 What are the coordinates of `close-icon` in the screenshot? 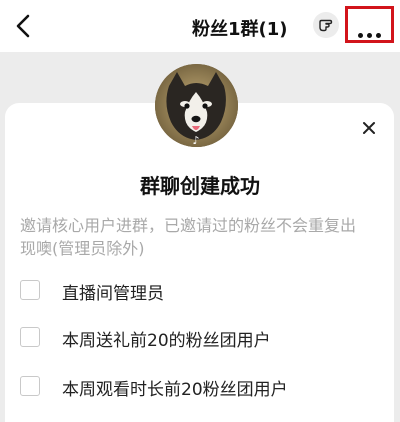 It's located at (369, 128).